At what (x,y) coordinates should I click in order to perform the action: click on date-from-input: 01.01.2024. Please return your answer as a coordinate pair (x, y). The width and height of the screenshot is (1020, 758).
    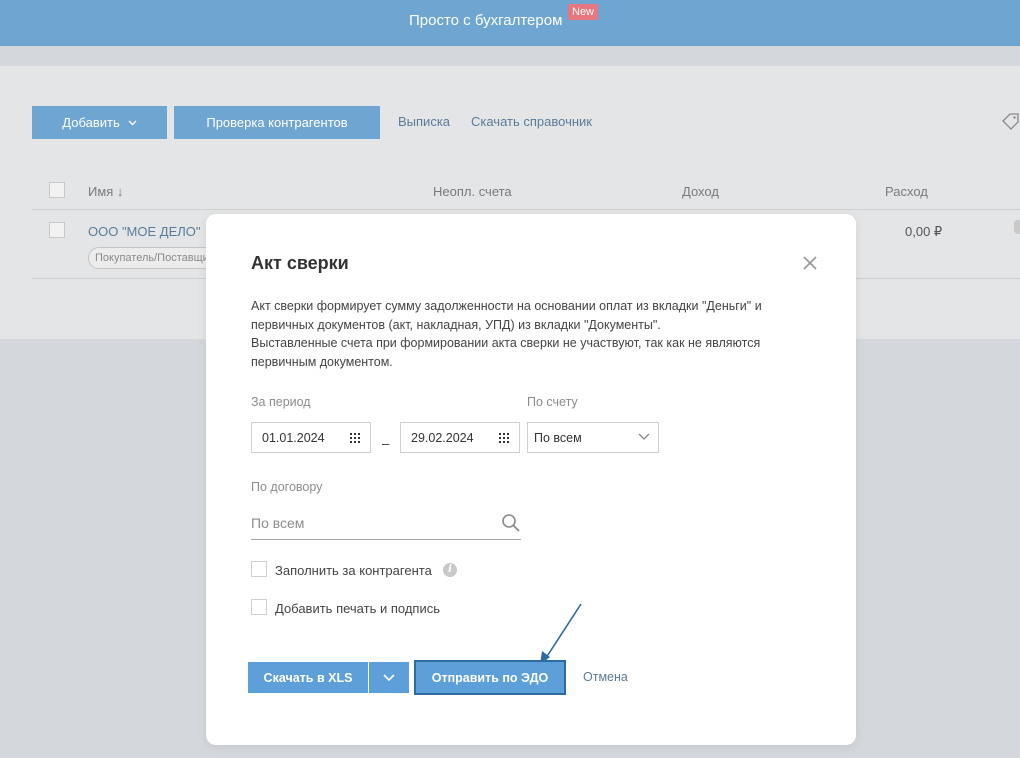
    Looking at the image, I should click on (311, 437).